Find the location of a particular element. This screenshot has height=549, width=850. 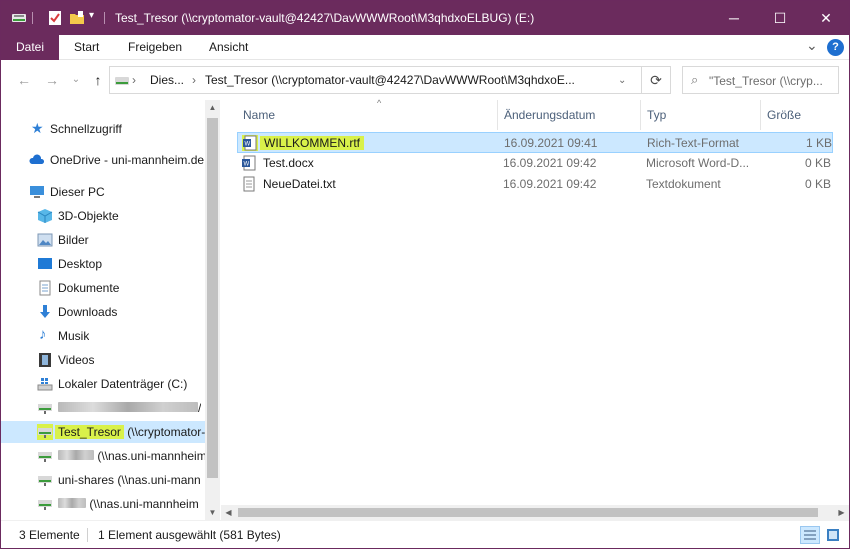

column-name-label: Name is located at coordinates (259, 115).